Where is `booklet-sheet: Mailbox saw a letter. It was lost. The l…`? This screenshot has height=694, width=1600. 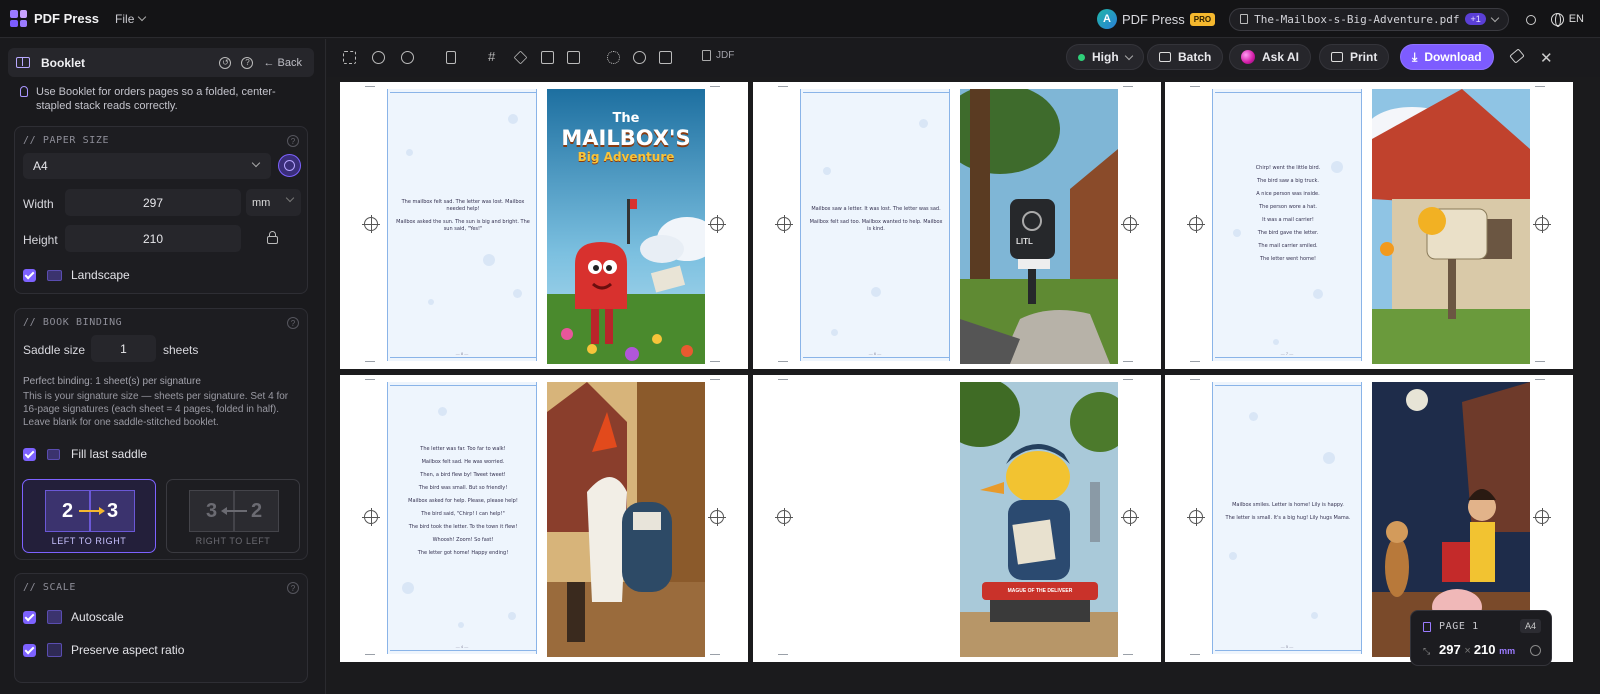 booklet-sheet: Mailbox saw a letter. It was lost. The l… is located at coordinates (957, 225).